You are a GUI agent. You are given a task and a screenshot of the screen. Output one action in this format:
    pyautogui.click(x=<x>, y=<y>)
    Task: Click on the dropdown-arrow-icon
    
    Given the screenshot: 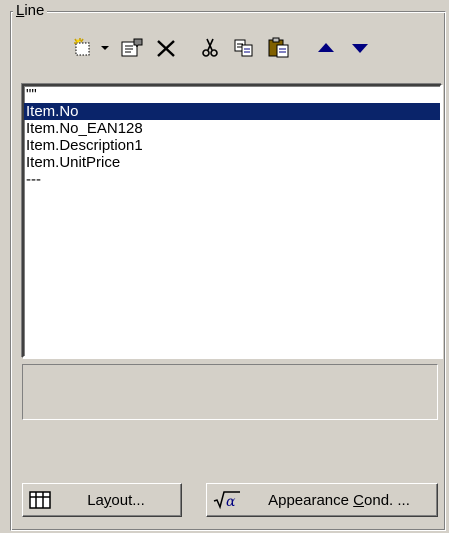 What is the action you would take?
    pyautogui.click(x=105, y=48)
    